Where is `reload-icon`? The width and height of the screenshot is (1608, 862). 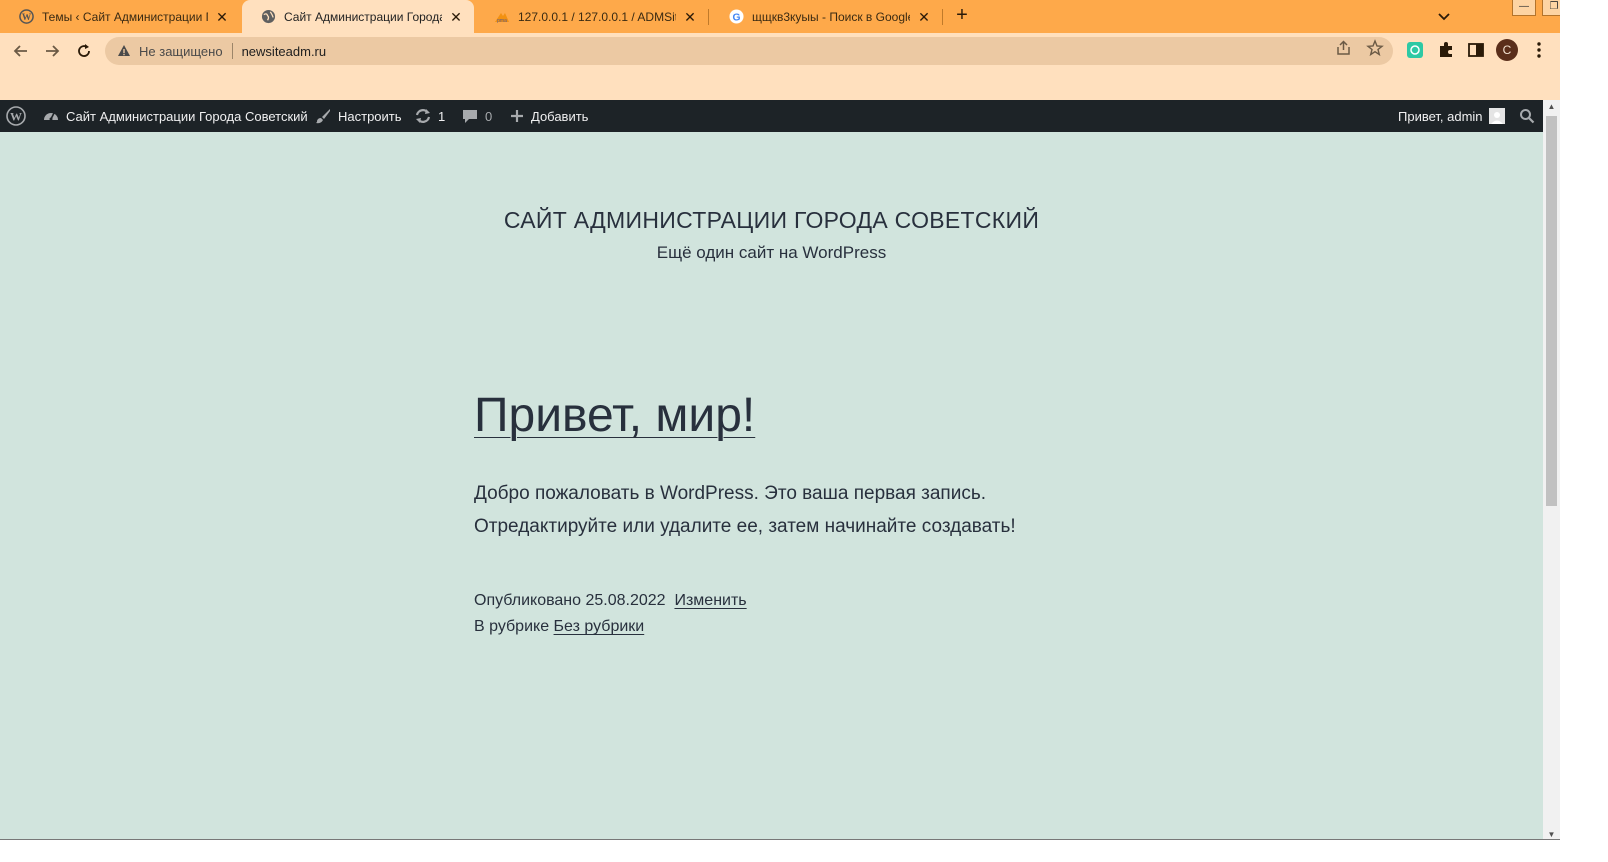
reload-icon is located at coordinates (84, 50).